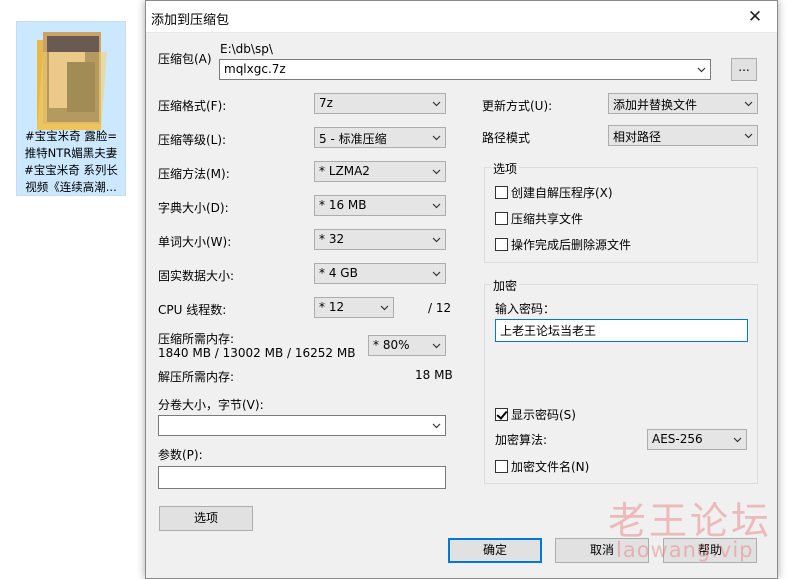 The height and width of the screenshot is (579, 796). I want to click on show-password-label: 显示密码(S), so click(543, 415).